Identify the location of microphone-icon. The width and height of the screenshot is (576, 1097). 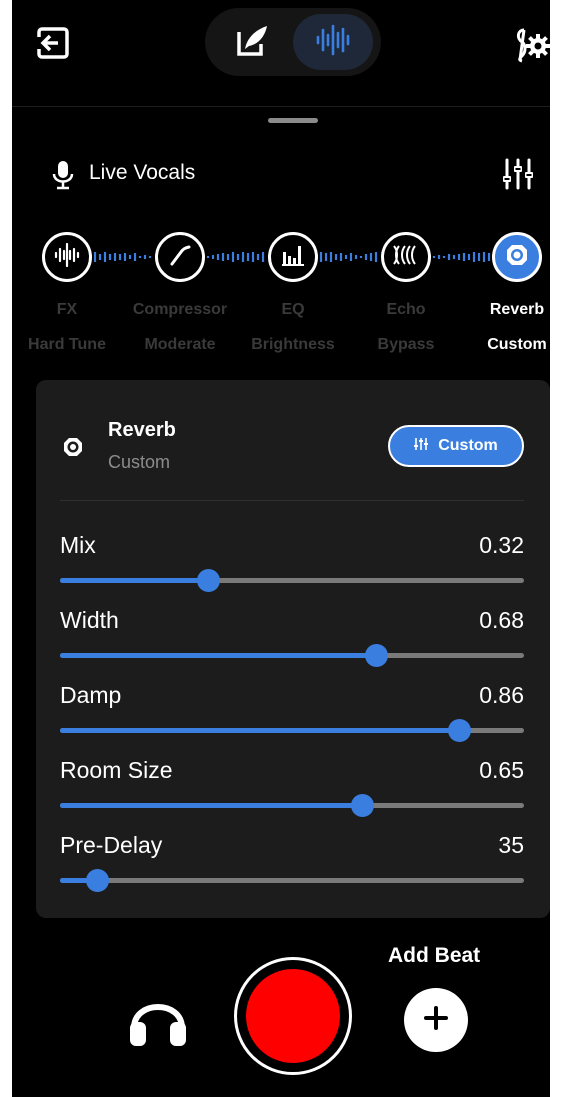
(63, 175).